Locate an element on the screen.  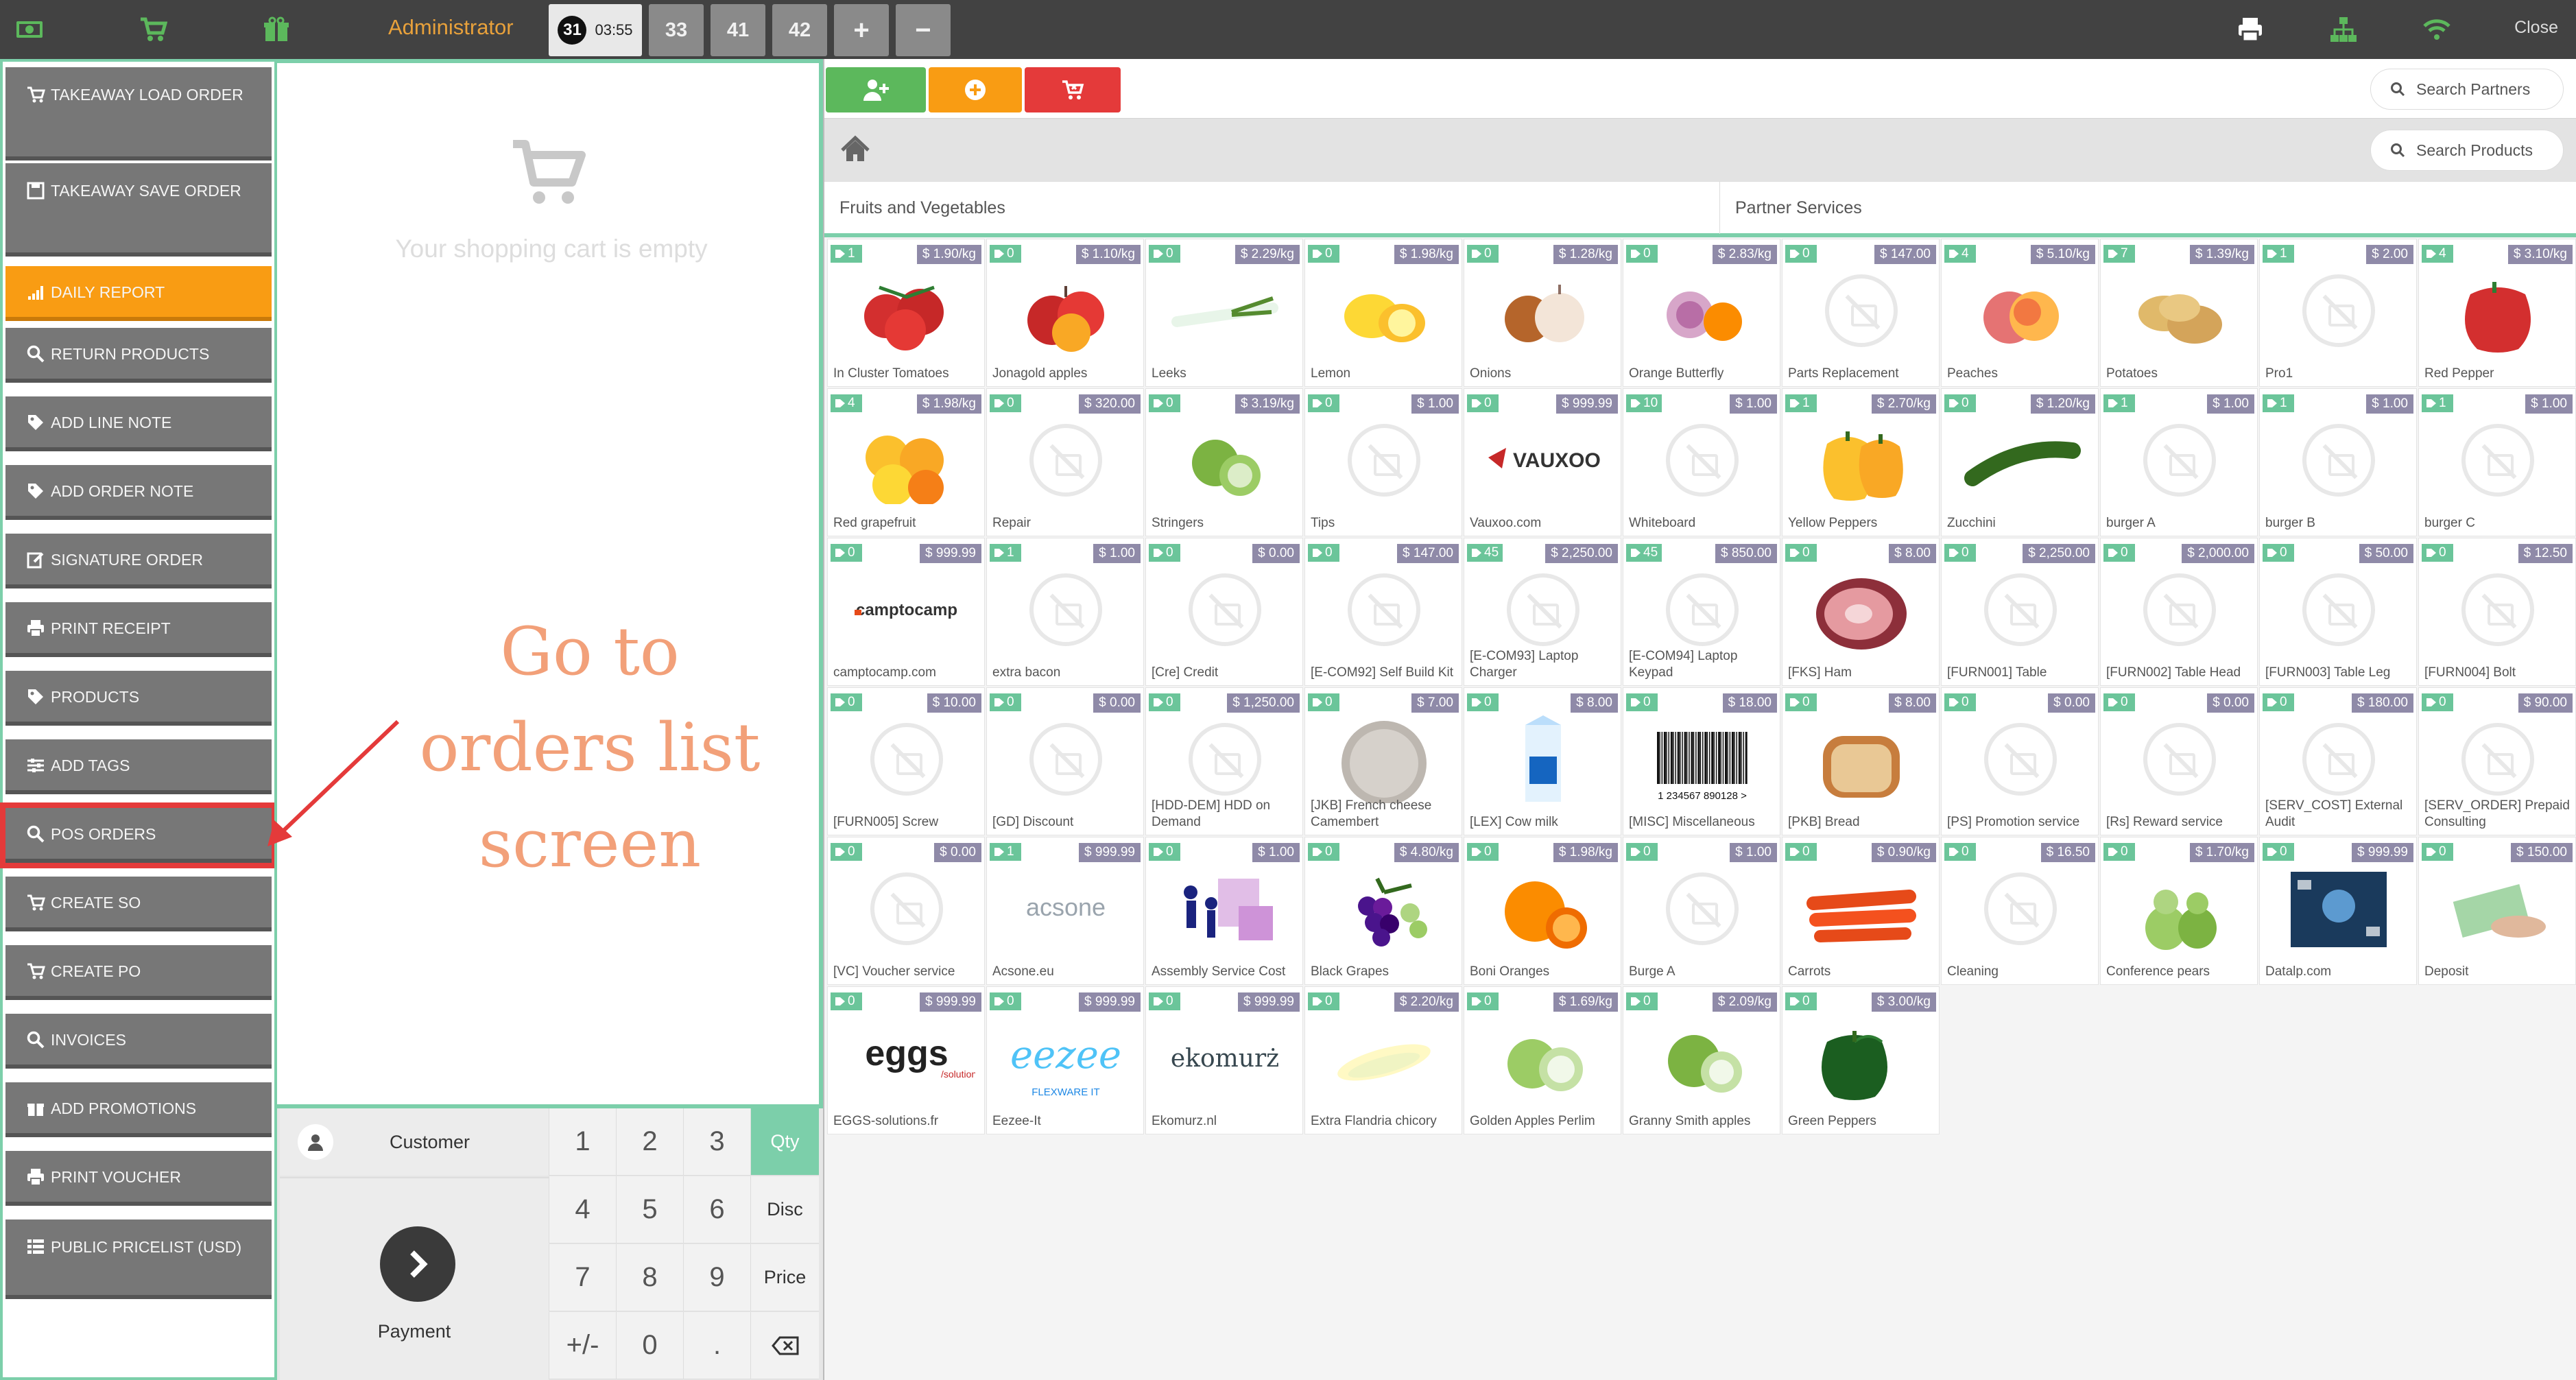
sidebar-item-takeaway-load-order: TAKEAWAY LOAD ORDER is located at coordinates (138, 113).